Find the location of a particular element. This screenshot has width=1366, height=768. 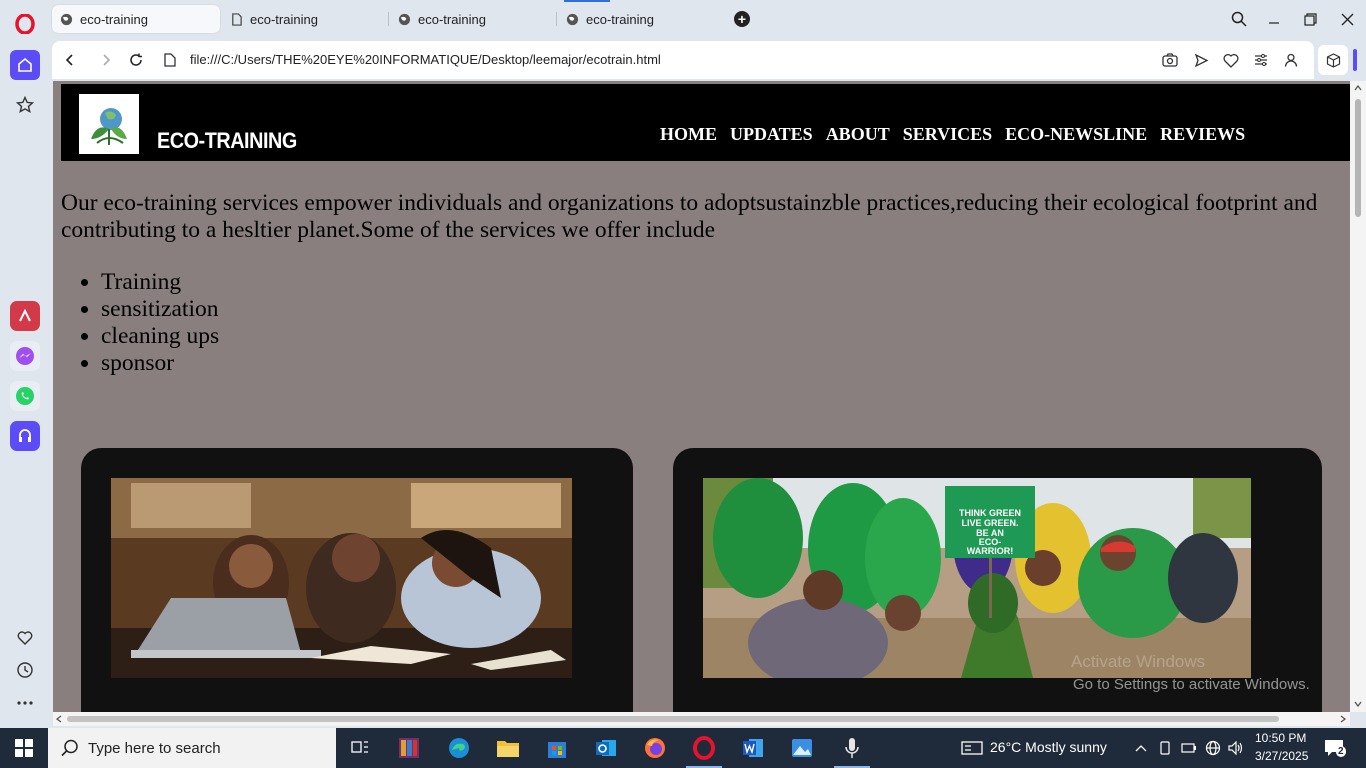

winrar-app-icon is located at coordinates (409, 748).